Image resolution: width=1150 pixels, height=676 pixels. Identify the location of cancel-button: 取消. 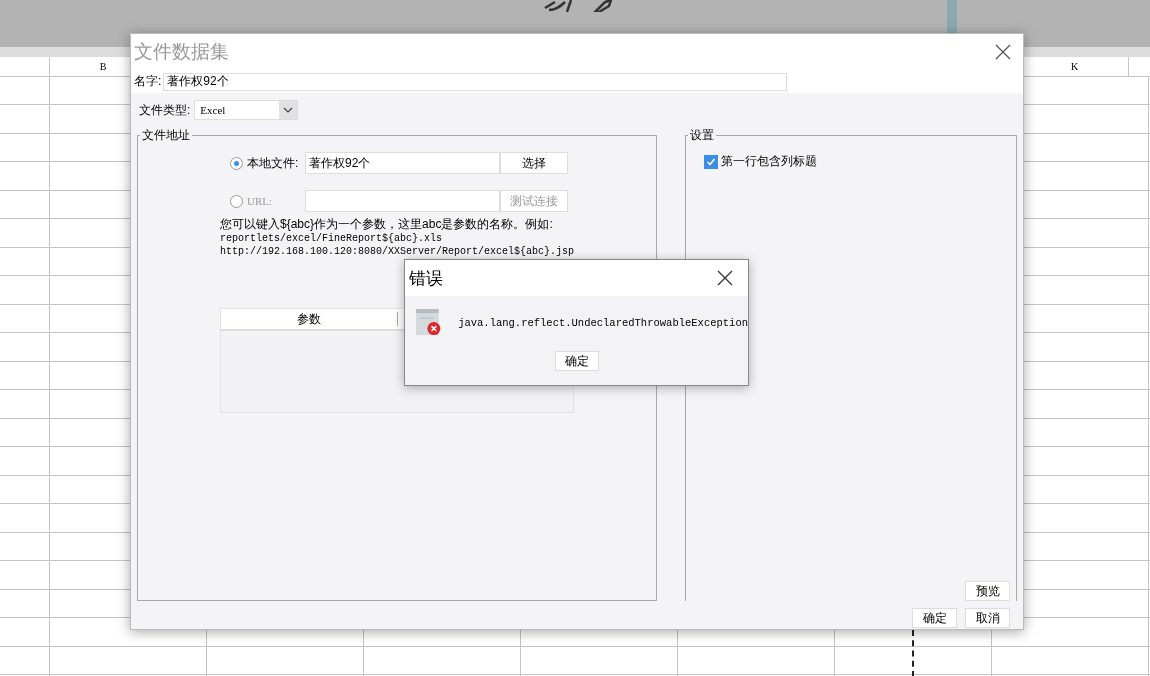
(987, 618).